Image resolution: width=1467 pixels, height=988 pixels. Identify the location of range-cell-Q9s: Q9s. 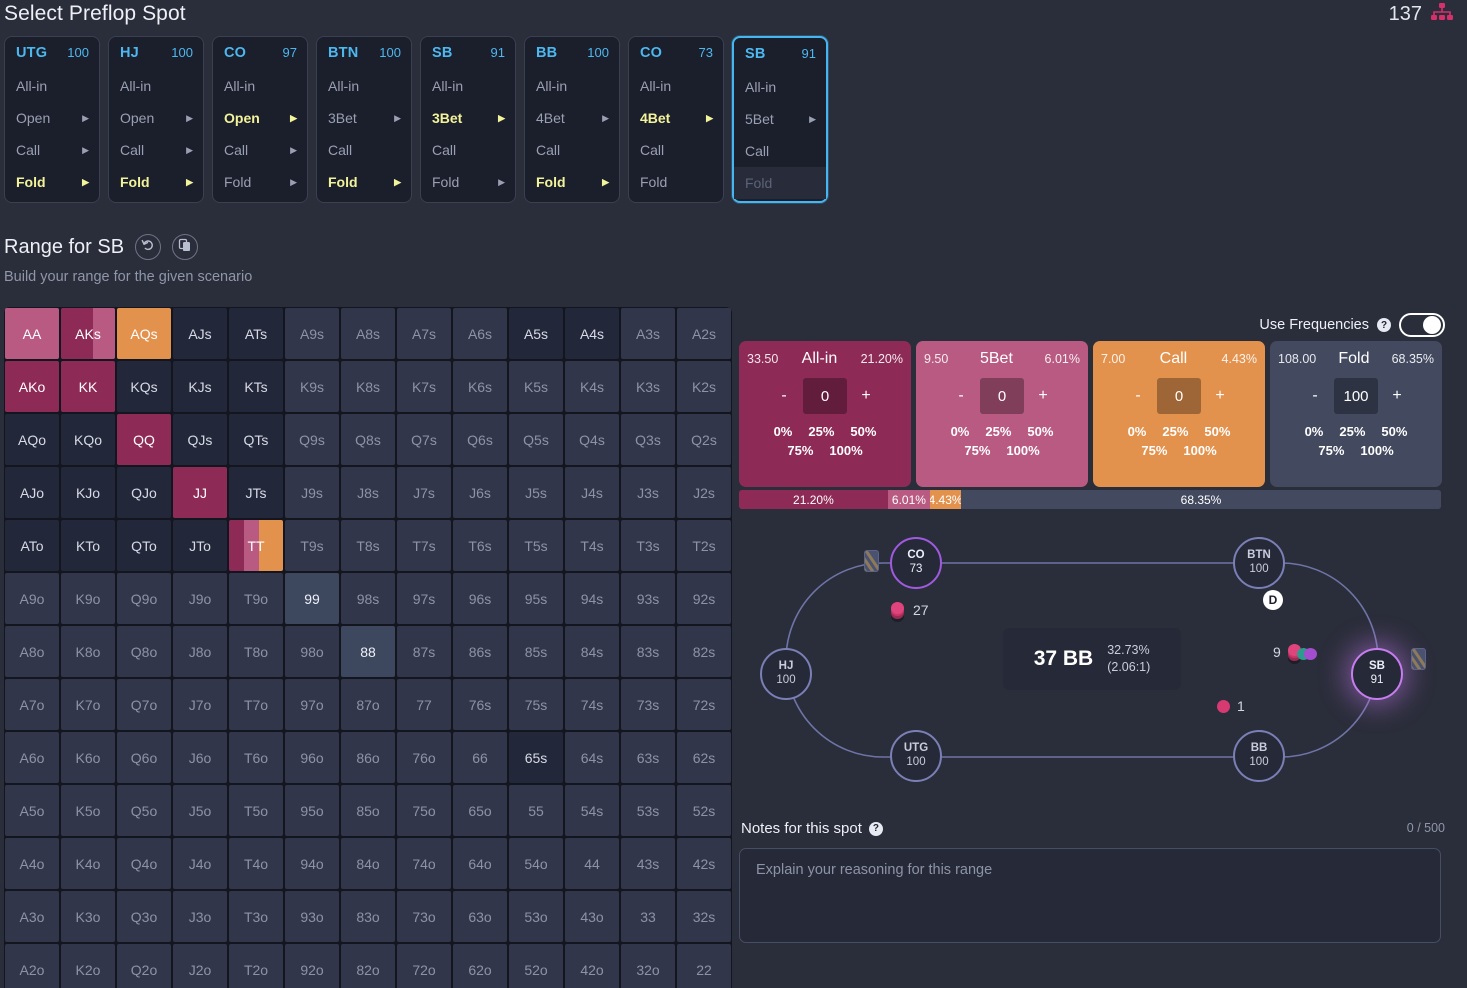
(312, 439).